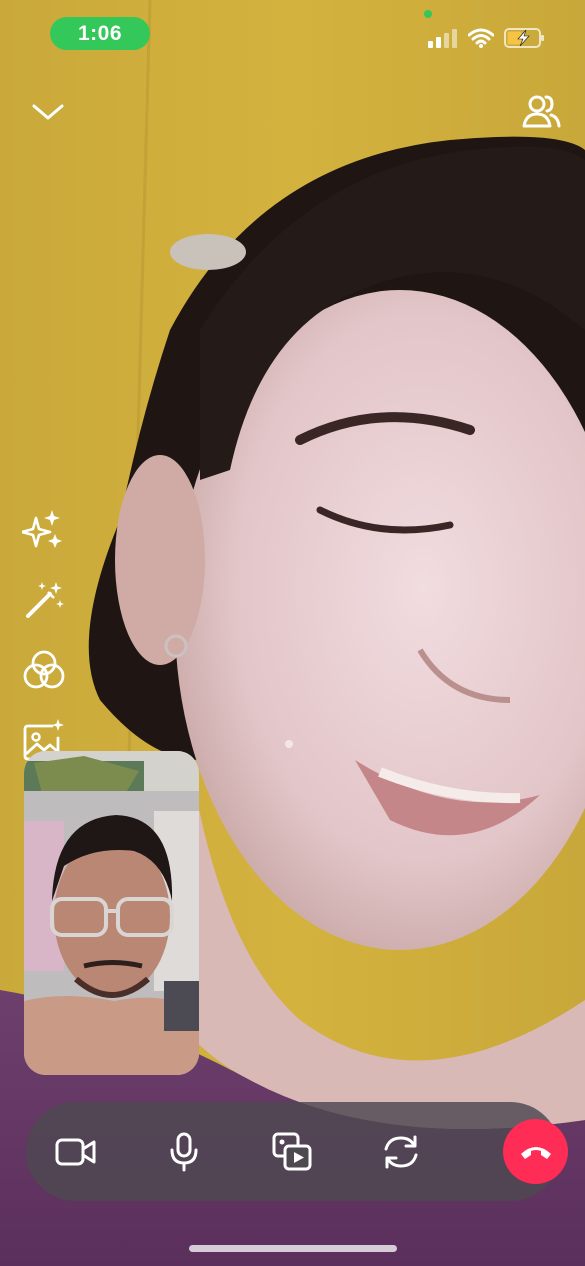 Image resolution: width=585 pixels, height=1266 pixels. I want to click on microphone-icon, so click(184, 1152).